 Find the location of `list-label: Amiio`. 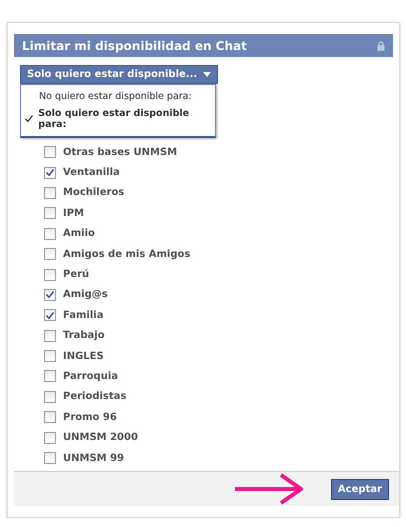

list-label: Amiio is located at coordinates (79, 234).